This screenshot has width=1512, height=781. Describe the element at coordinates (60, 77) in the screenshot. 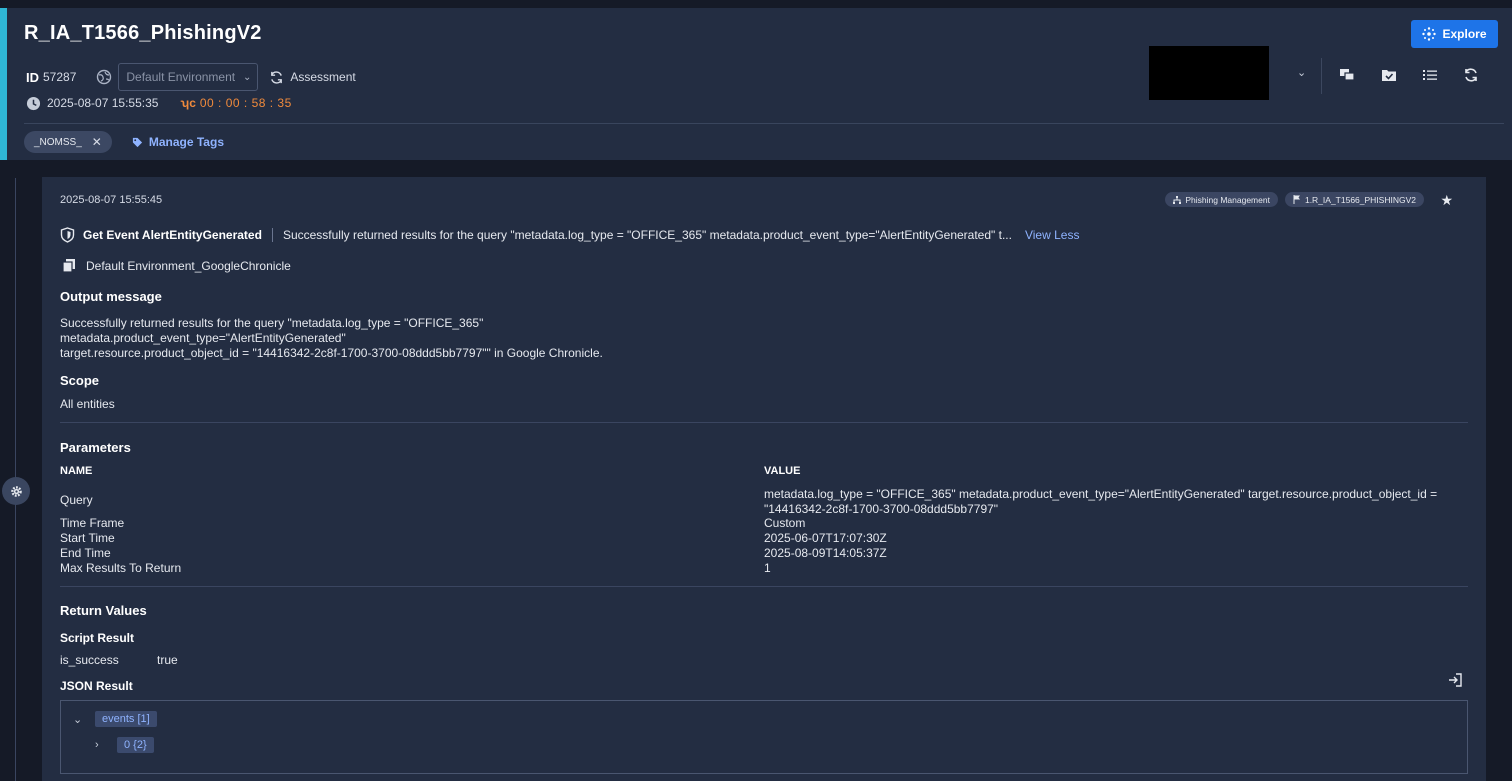

I see `id-value: 57287` at that location.